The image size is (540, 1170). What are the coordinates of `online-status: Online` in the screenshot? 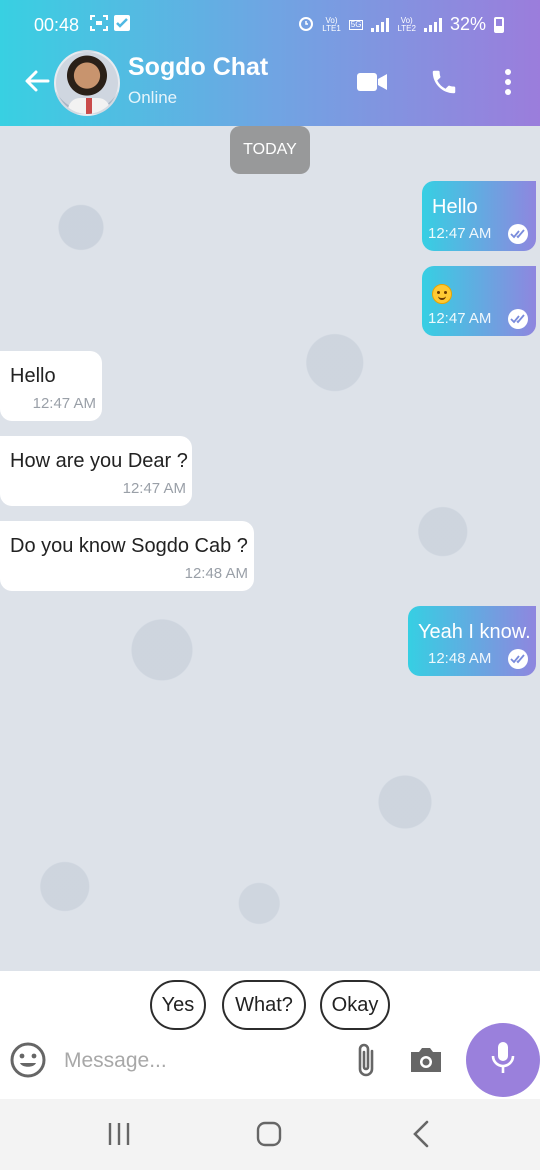 It's located at (153, 97).